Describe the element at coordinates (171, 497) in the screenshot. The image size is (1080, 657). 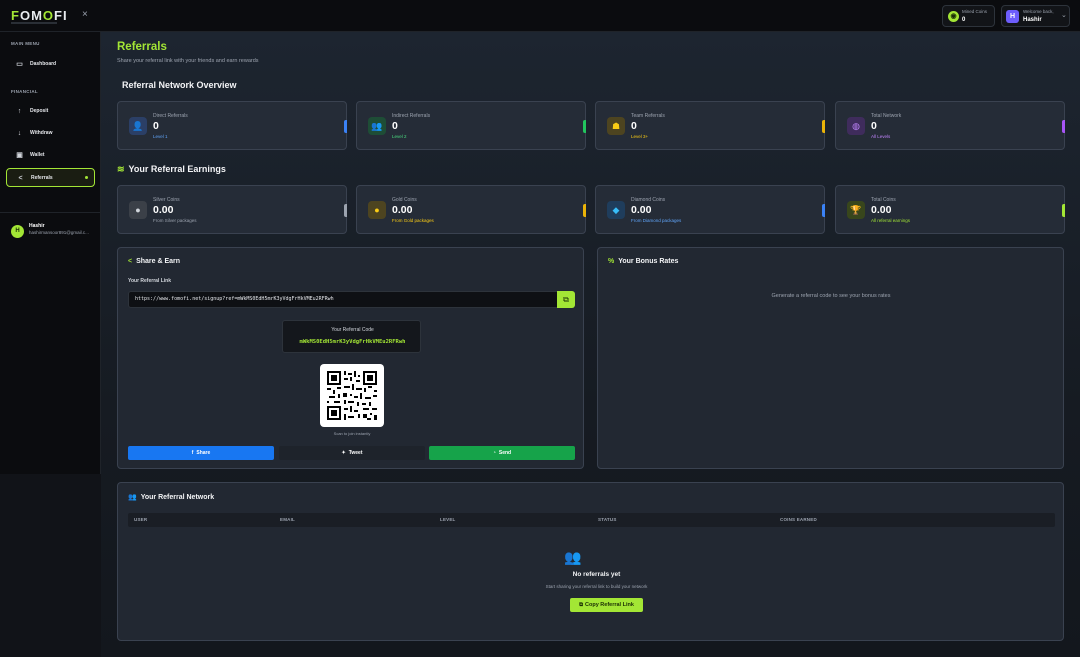
I see `network-heading: 👥 Your Referral Network` at that location.